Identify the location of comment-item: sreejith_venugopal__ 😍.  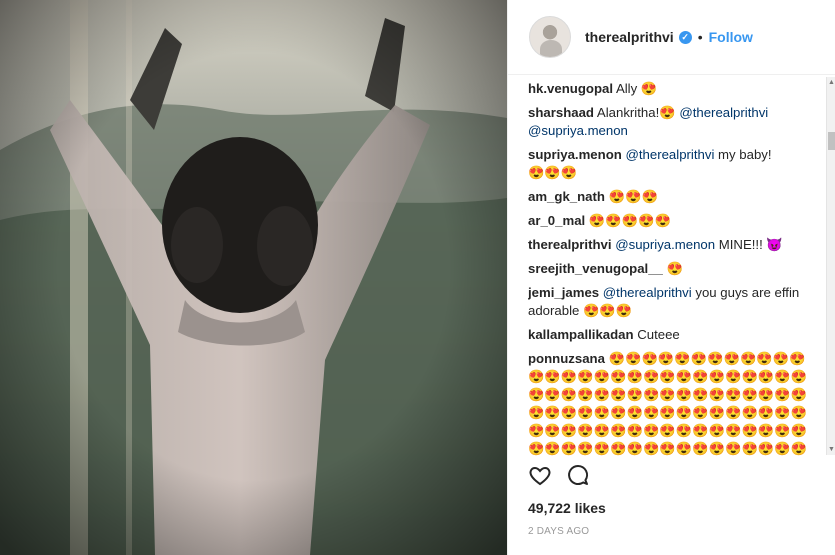
(673, 269).